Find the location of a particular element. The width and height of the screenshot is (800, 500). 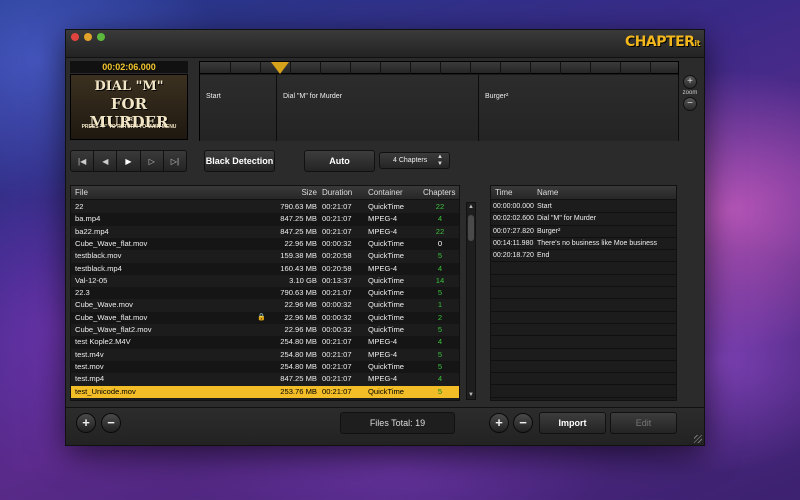

close-window-button is located at coordinates (75, 37).